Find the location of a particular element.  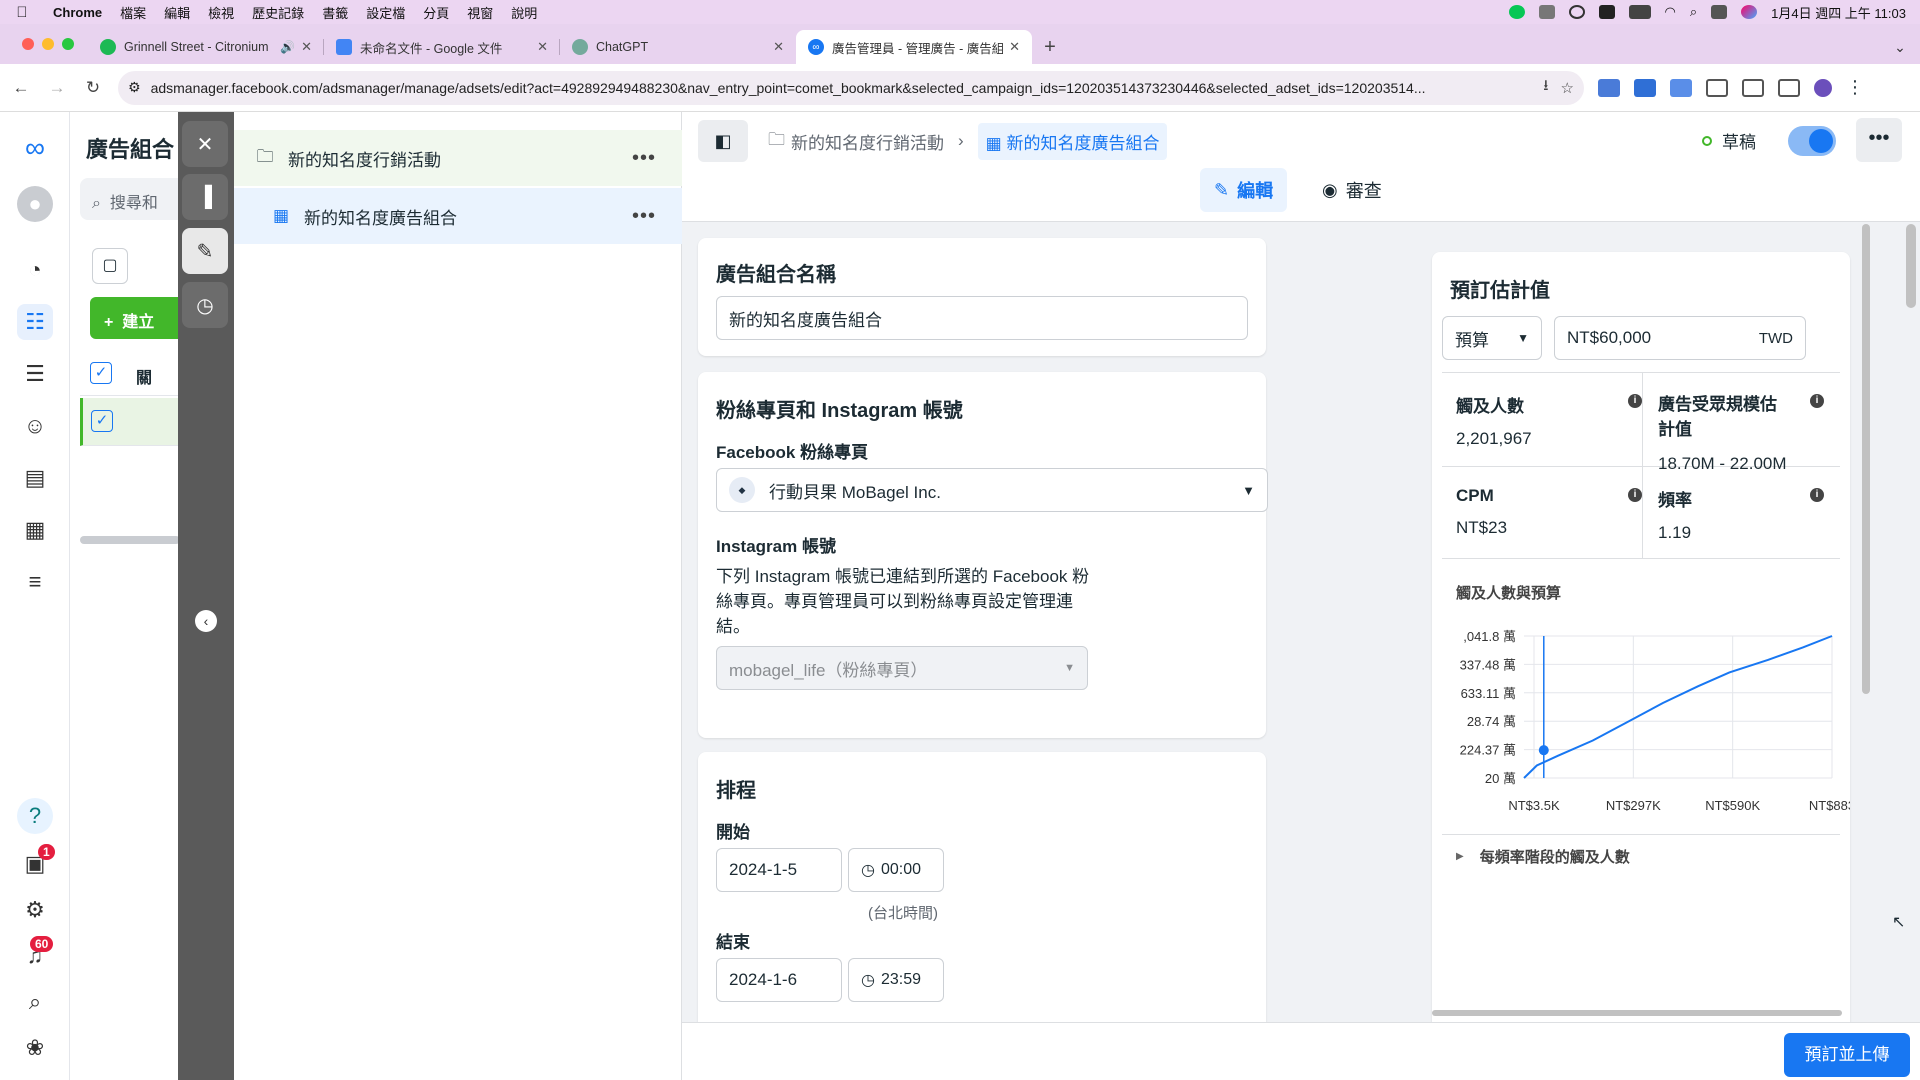

reading-list-icon is located at coordinates (1753, 87).